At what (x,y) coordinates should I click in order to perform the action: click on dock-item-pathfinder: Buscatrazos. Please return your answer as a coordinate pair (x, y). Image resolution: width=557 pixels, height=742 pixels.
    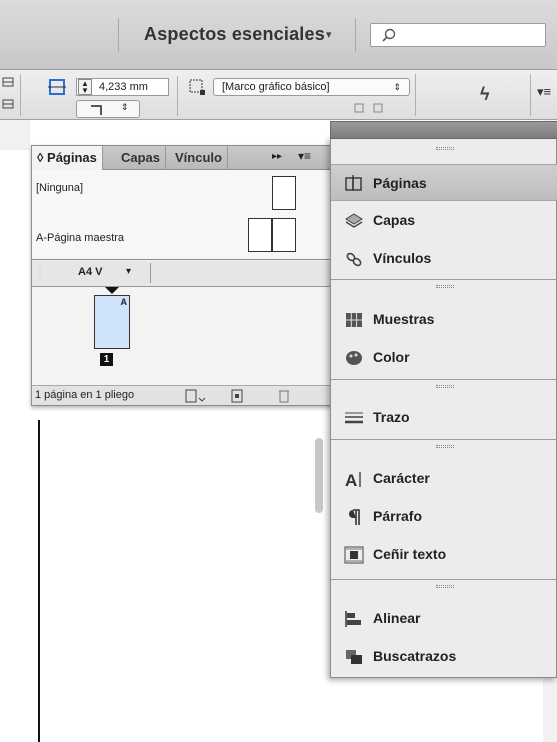
    Looking at the image, I should click on (444, 656).